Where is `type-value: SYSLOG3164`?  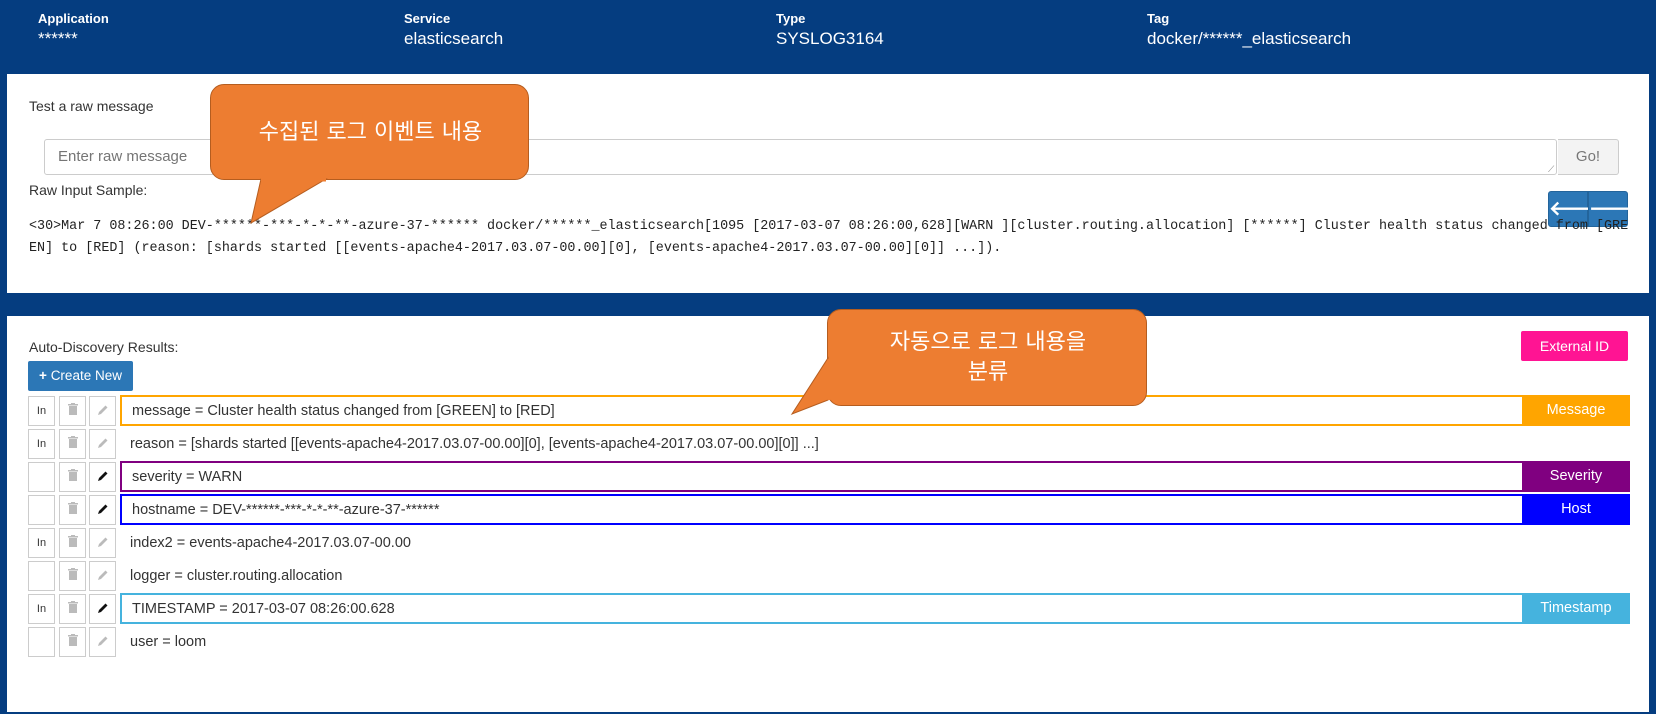
type-value: SYSLOG3164 is located at coordinates (830, 38).